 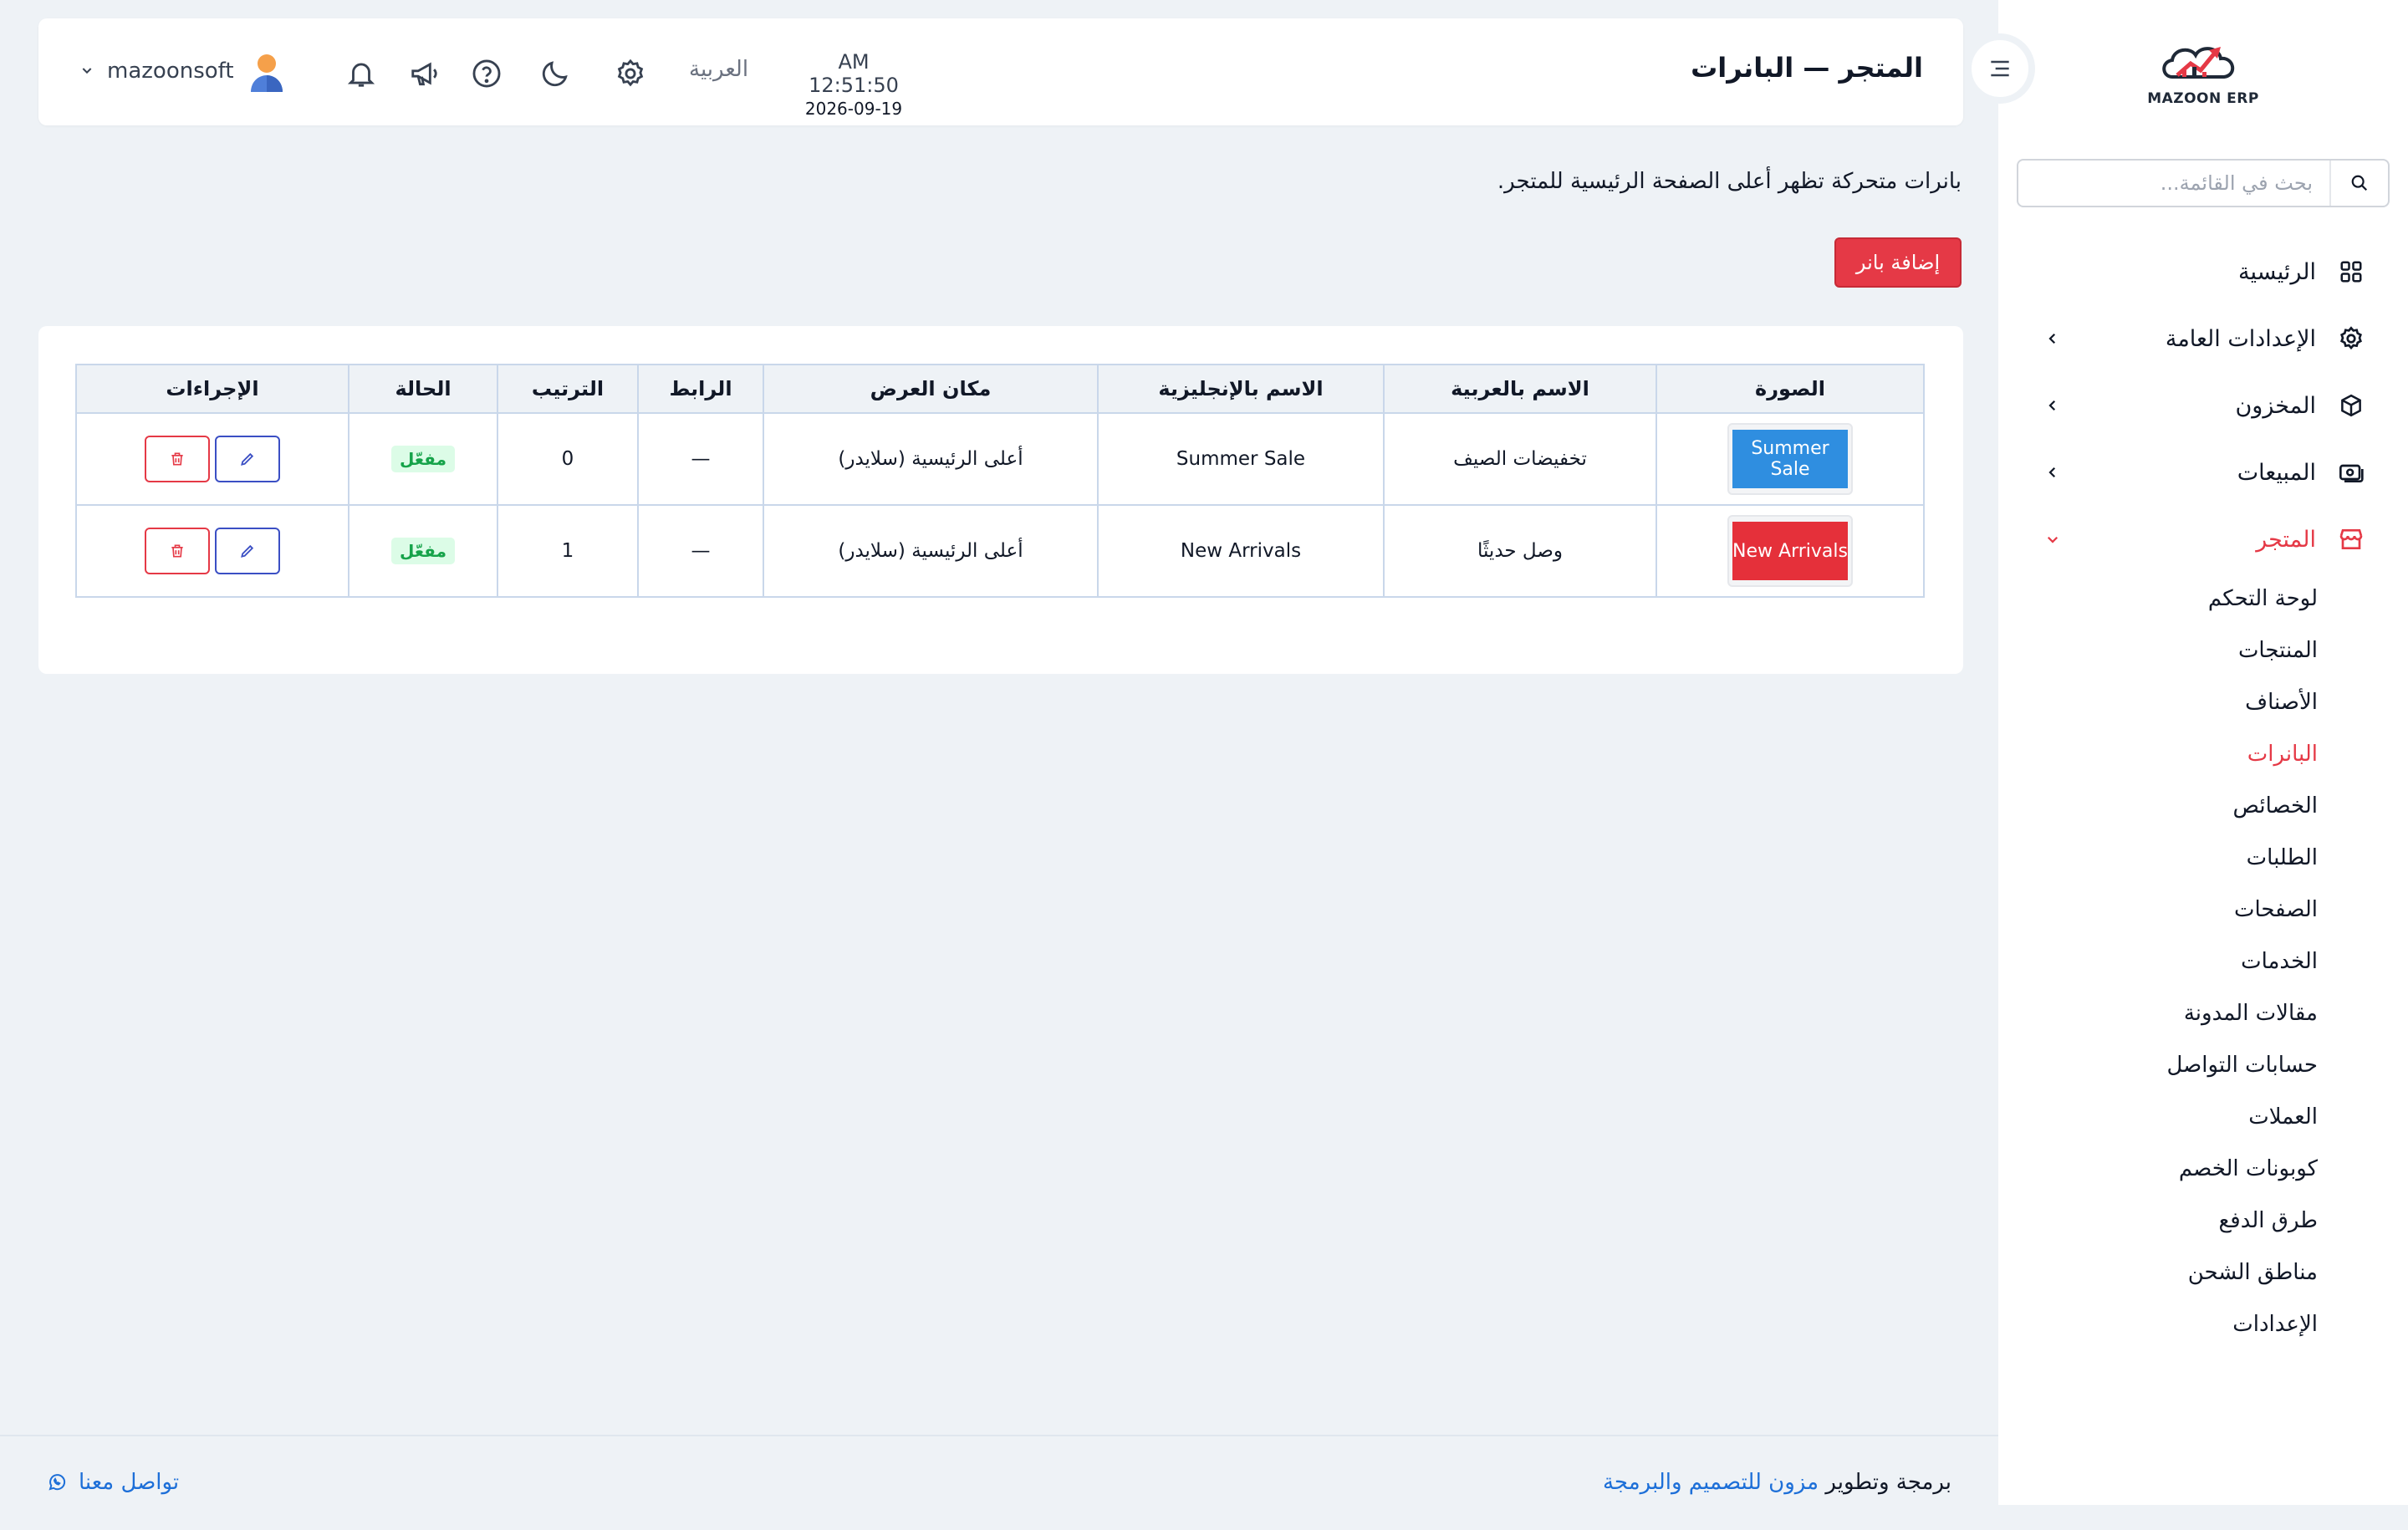 I want to click on sidebar-subitem-attributes: الخصائص, so click(x=2203, y=806).